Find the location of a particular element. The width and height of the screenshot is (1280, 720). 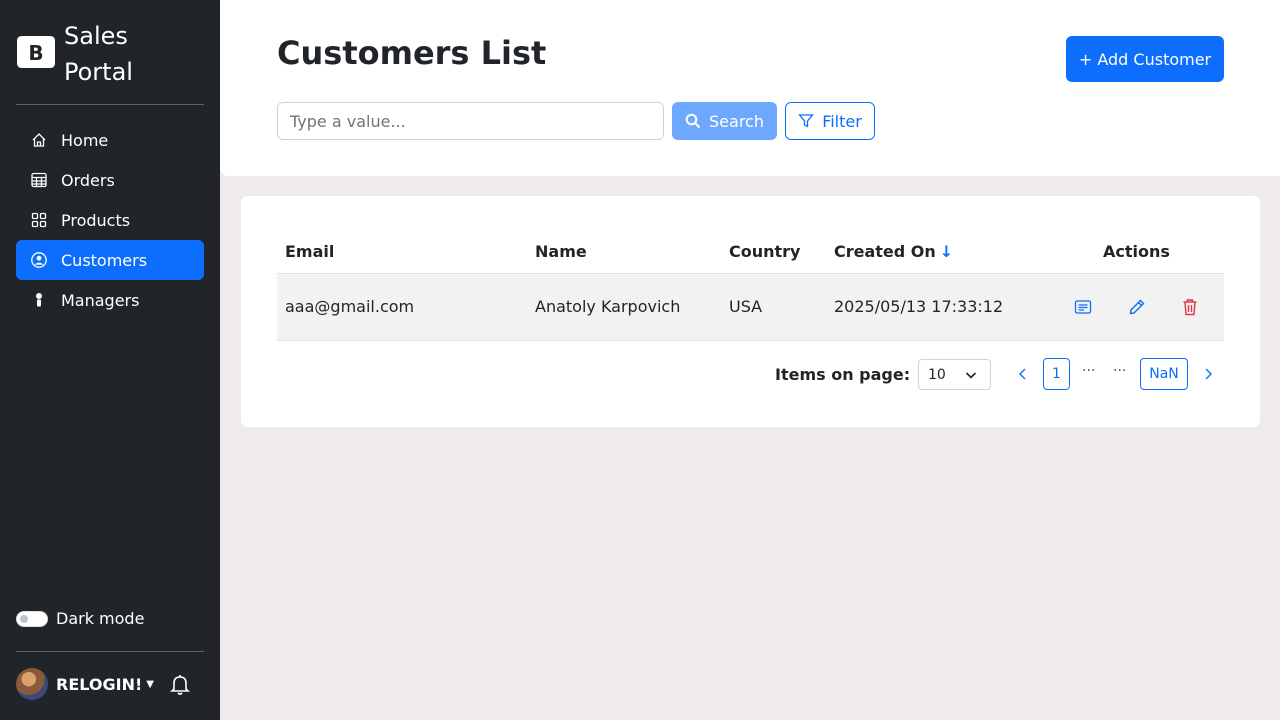

sidebar-item-label: Products is located at coordinates (96, 220).